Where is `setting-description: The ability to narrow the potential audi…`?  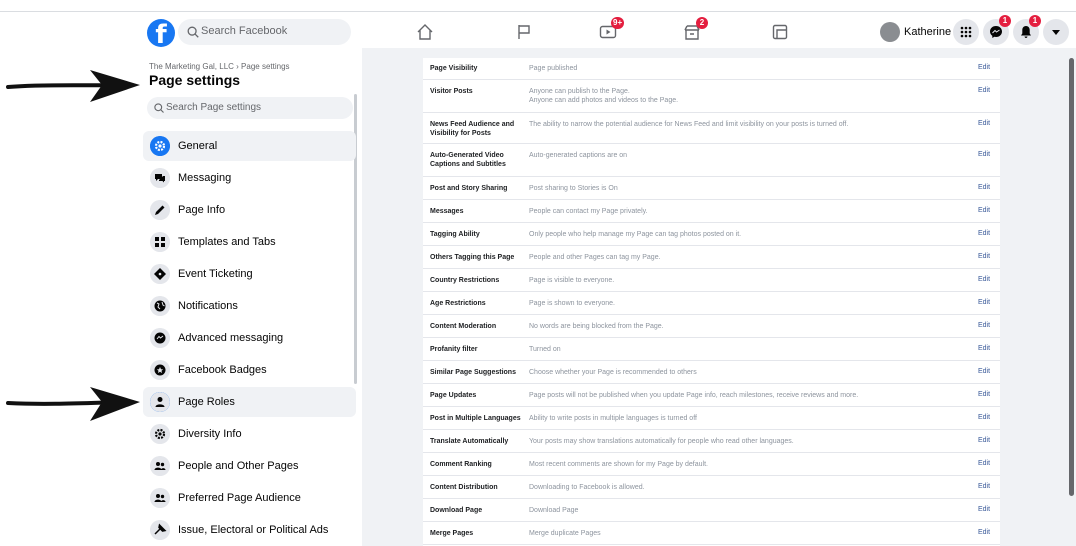 setting-description: The ability to narrow the potential audi… is located at coordinates (749, 124).